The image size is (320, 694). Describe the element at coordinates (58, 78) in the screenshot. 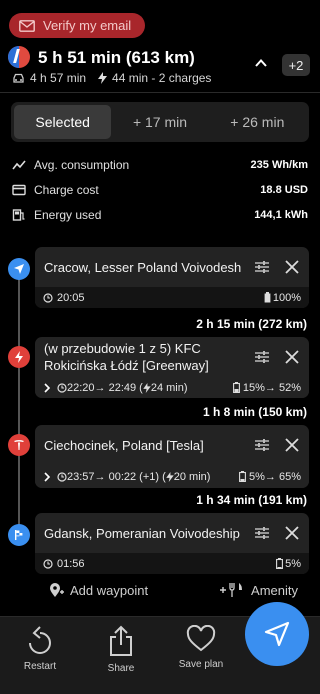

I see `drive-time: 4 h 57 min` at that location.